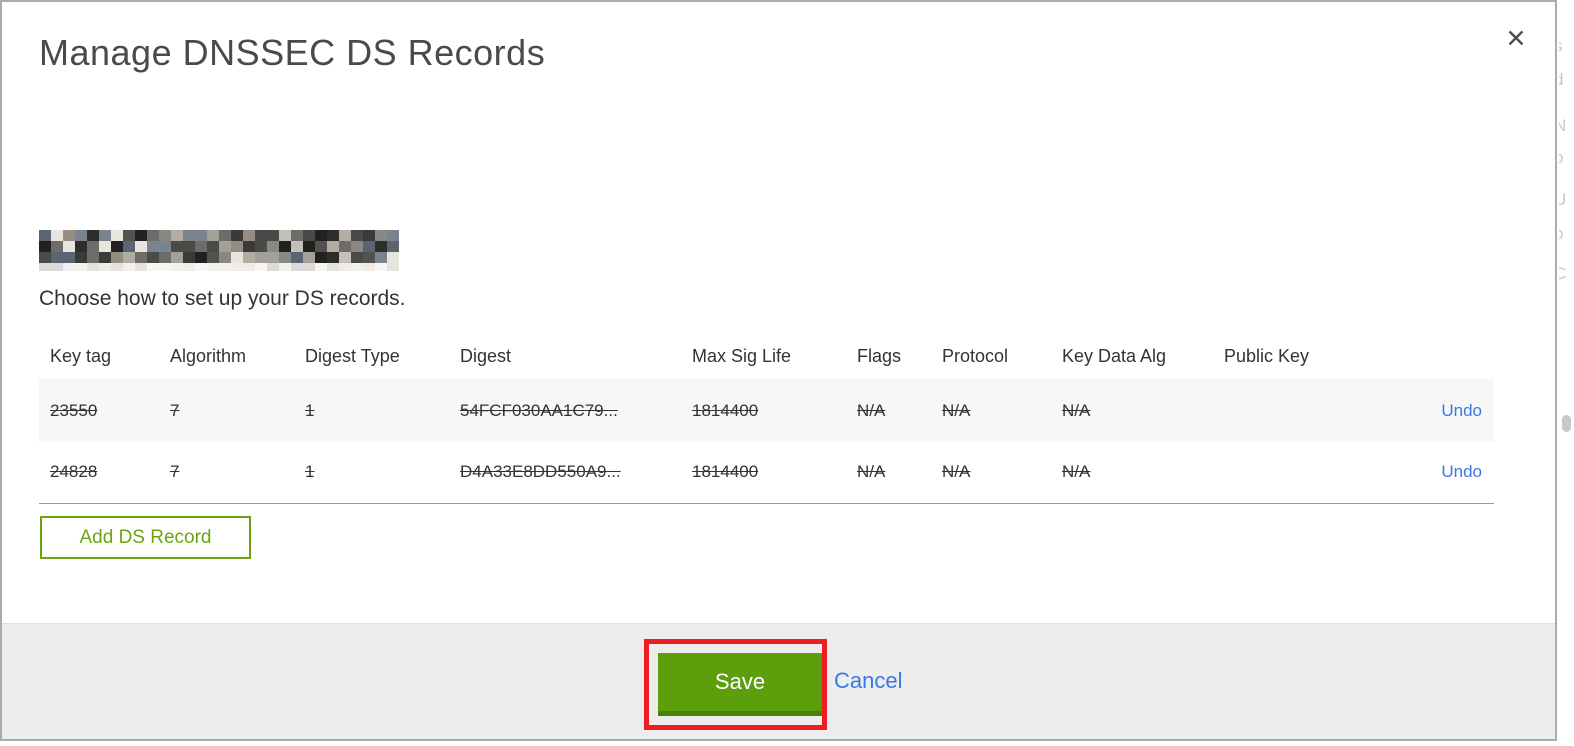  What do you see at coordinates (1516, 39) in the screenshot?
I see `close-icon: ✕` at bounding box center [1516, 39].